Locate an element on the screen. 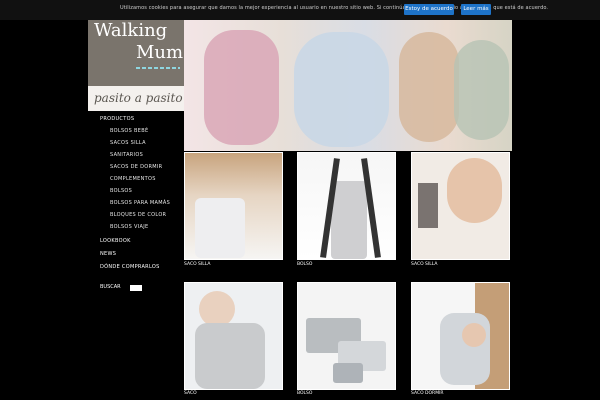 The image size is (600, 400). brand-logo: Walking Mum pasito a pasito is located at coordinates (136, 65).